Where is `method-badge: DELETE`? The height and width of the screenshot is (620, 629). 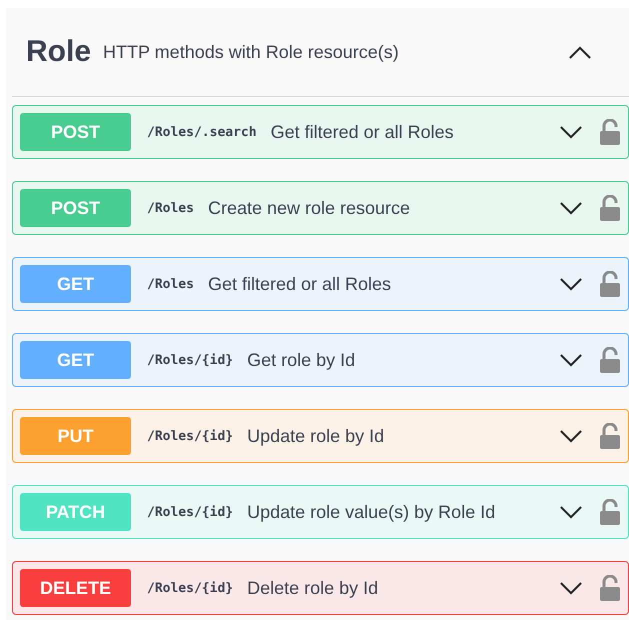
method-badge: DELETE is located at coordinates (75, 588).